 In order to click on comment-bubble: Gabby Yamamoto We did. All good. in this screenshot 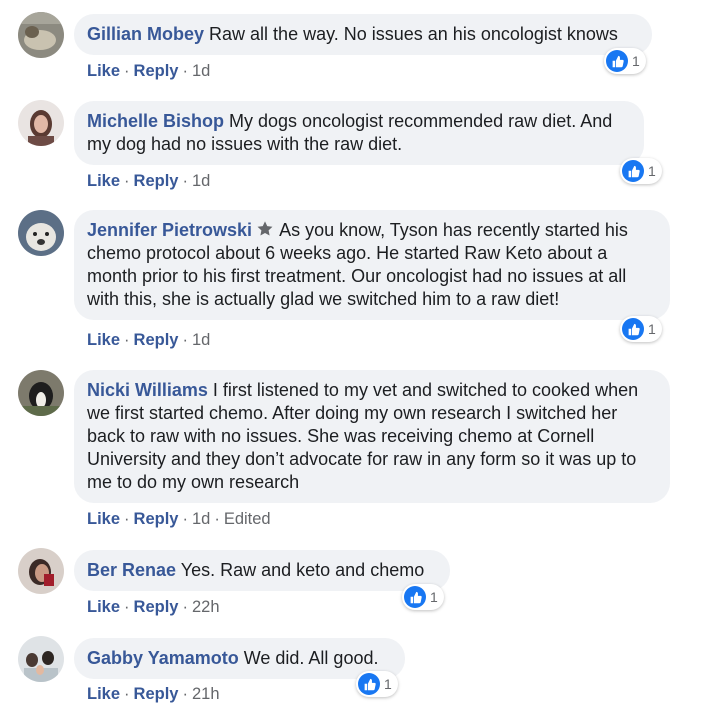, I will do `click(239, 658)`.